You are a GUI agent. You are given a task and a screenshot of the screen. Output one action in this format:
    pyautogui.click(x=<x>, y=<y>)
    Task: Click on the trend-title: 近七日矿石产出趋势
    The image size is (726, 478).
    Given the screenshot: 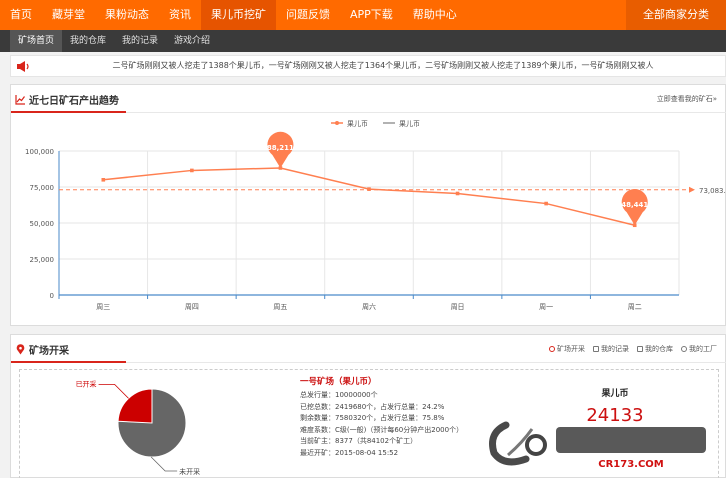 What is the action you would take?
    pyautogui.click(x=67, y=99)
    